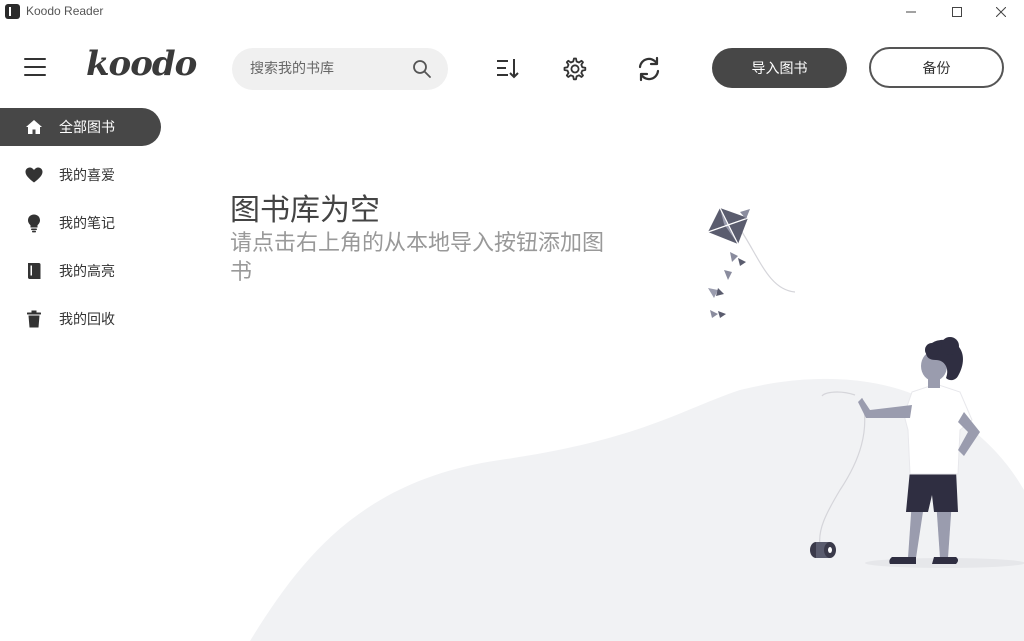 This screenshot has height=641, width=1024. I want to click on lightbulb-icon, so click(34, 223).